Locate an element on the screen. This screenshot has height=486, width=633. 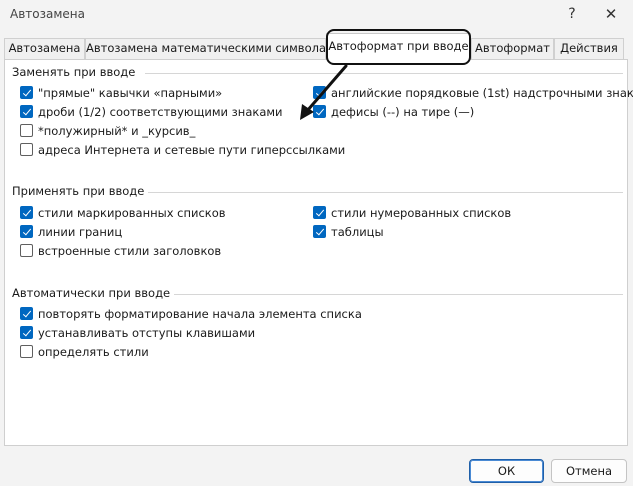
title-bar: Автозамена ? ✕ is located at coordinates (316, 15).